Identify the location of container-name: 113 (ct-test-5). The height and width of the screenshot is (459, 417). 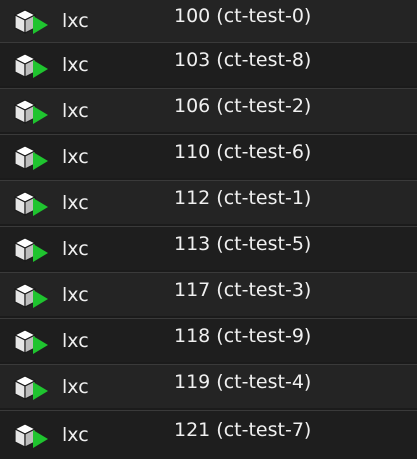
(243, 244).